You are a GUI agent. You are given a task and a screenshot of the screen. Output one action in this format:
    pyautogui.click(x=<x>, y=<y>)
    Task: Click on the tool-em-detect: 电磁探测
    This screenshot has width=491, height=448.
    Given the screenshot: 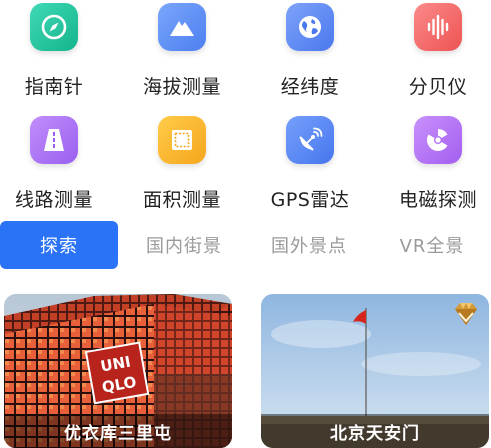 What is the action you would take?
    pyautogui.click(x=434, y=165)
    